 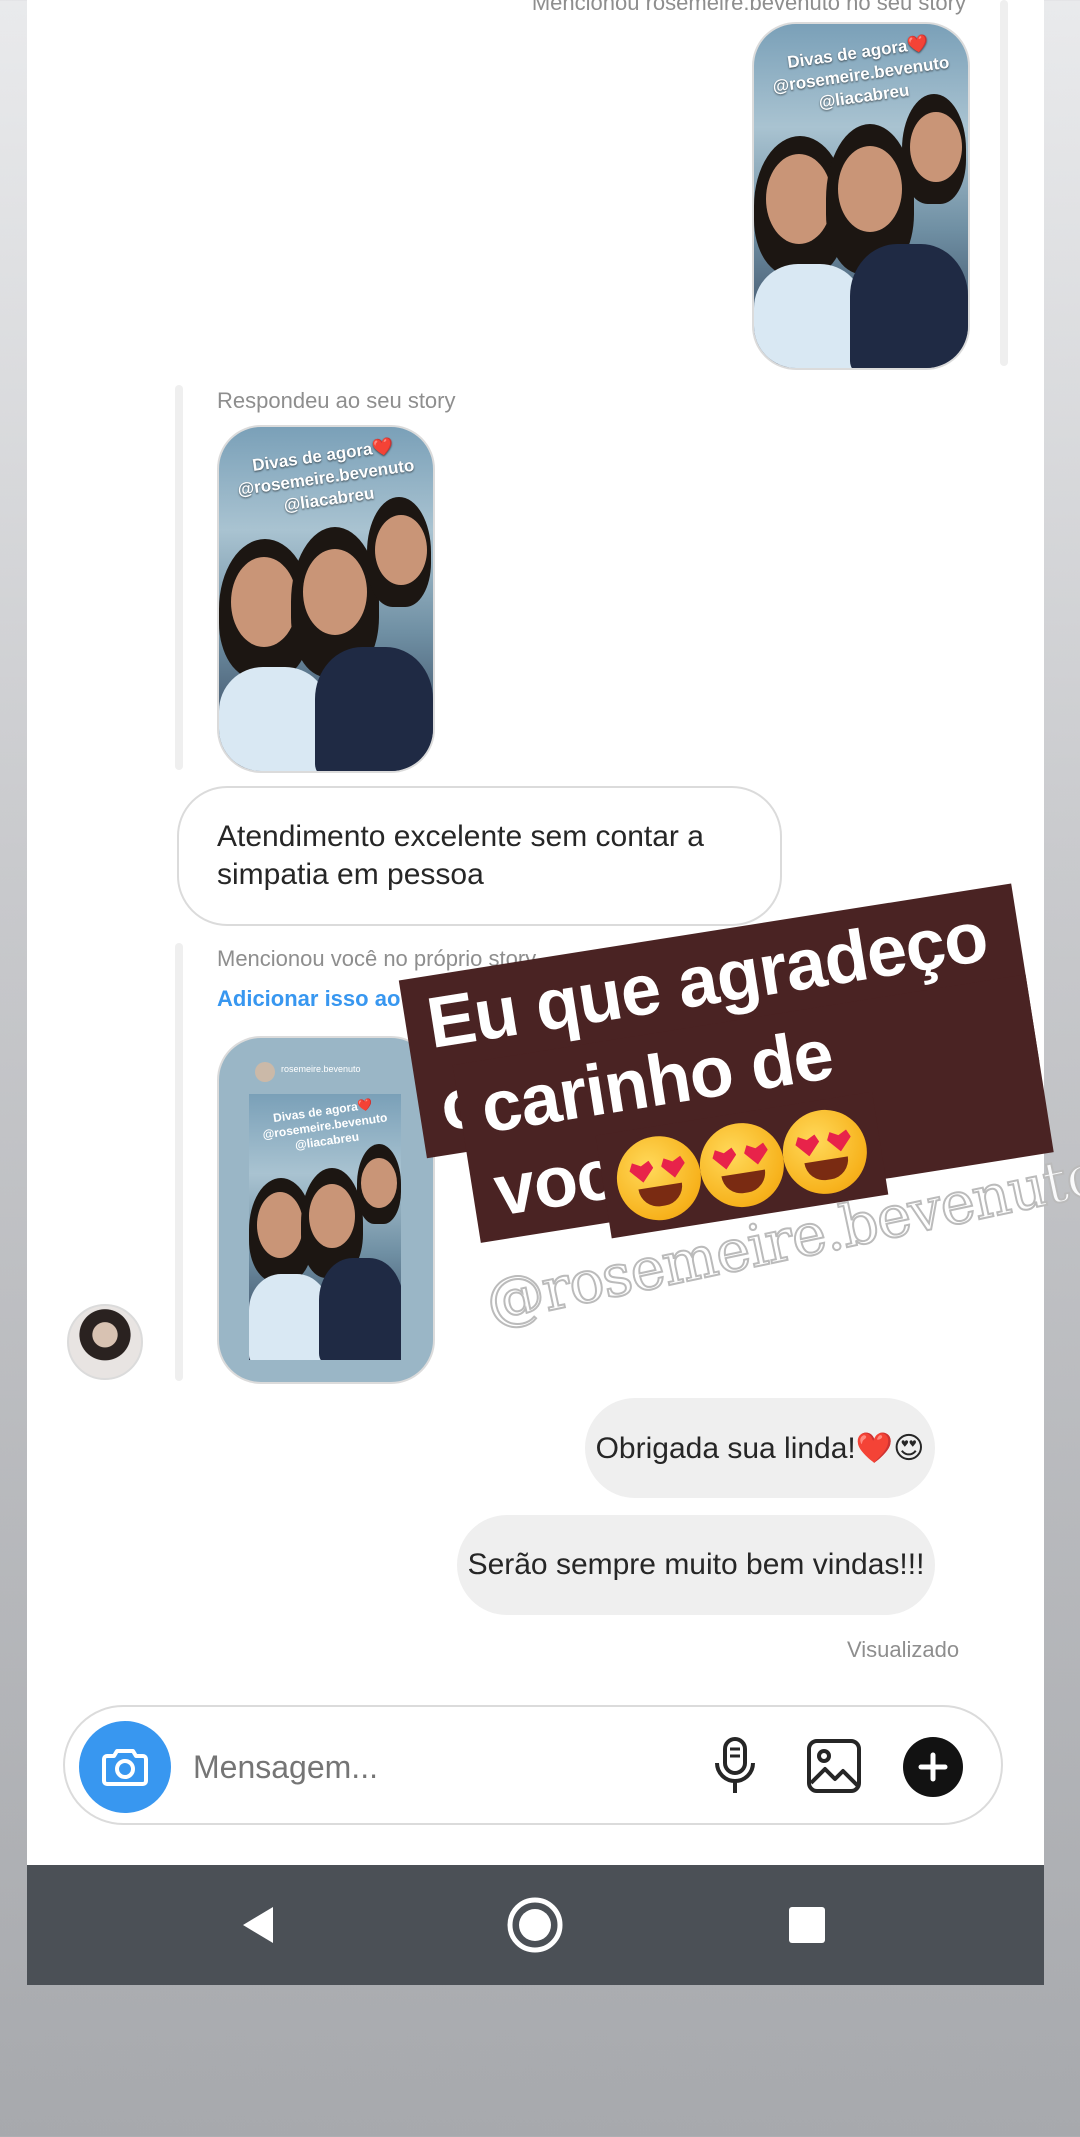 I want to click on gallery-icon, so click(x=834, y=1766).